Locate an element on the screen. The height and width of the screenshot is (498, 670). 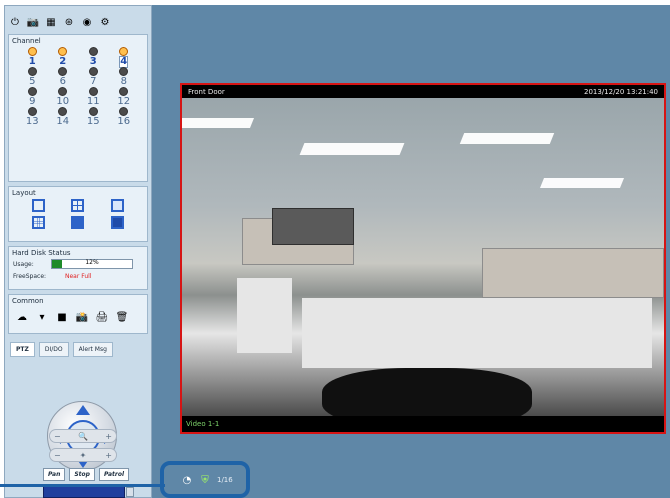
focus-control: − ✦ + is located at coordinates (83, 455).